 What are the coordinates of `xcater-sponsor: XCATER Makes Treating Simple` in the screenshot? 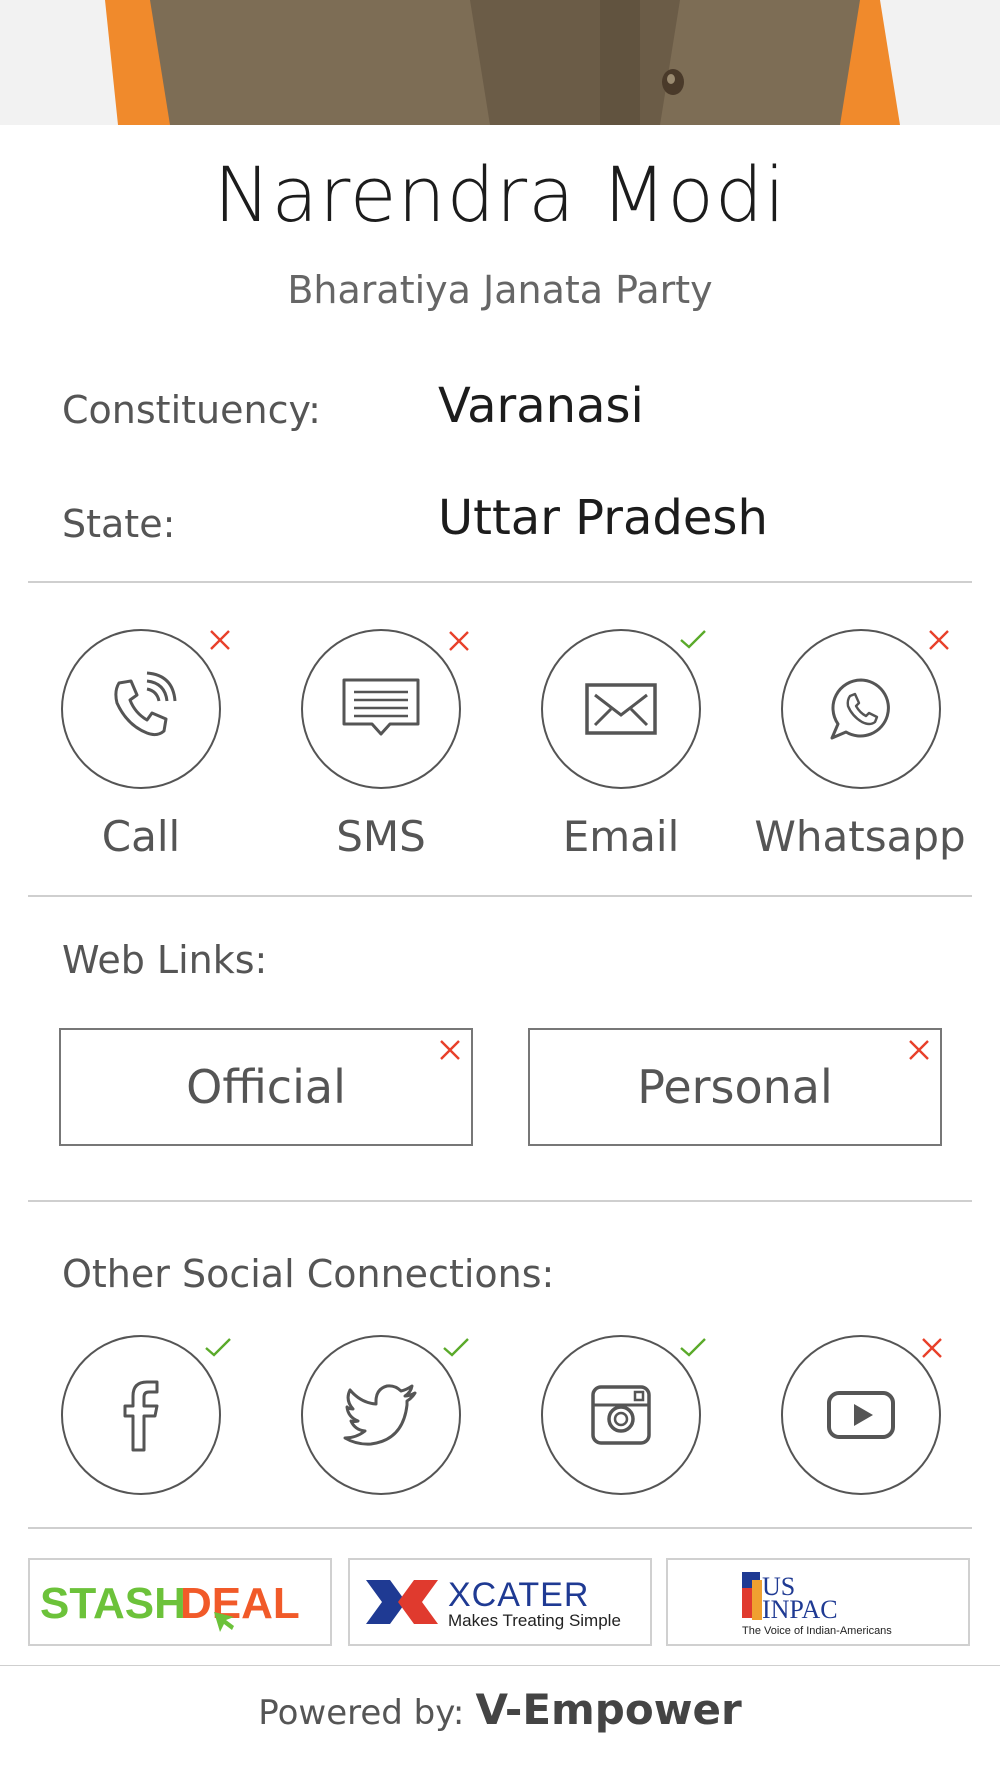 It's located at (500, 1602).